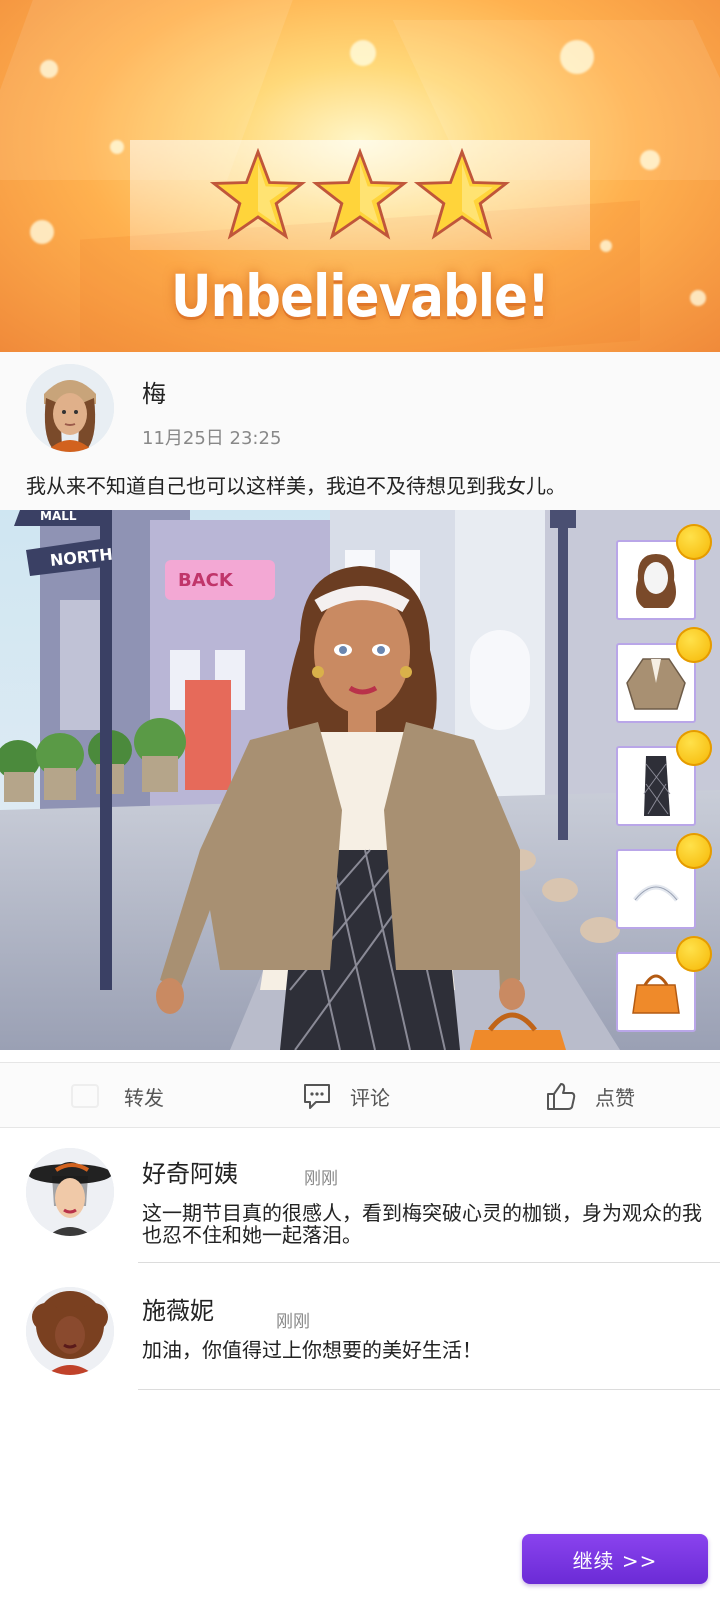 This screenshot has width=720, height=1608. I want to click on hair-item-icon, so click(656, 581).